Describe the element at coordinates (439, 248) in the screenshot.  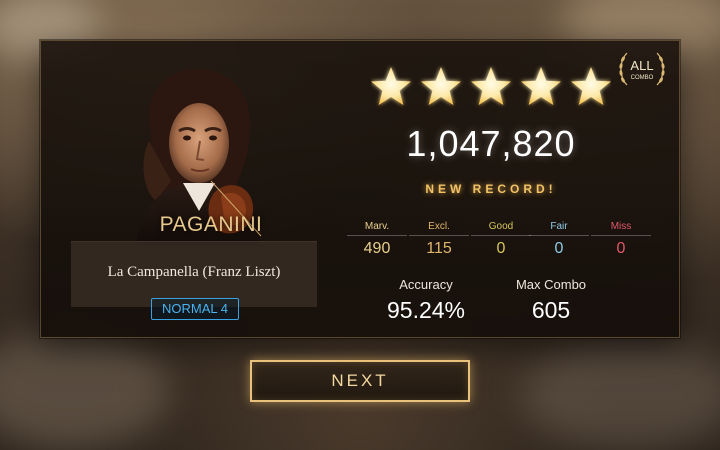
I see `judgement-value: 115` at that location.